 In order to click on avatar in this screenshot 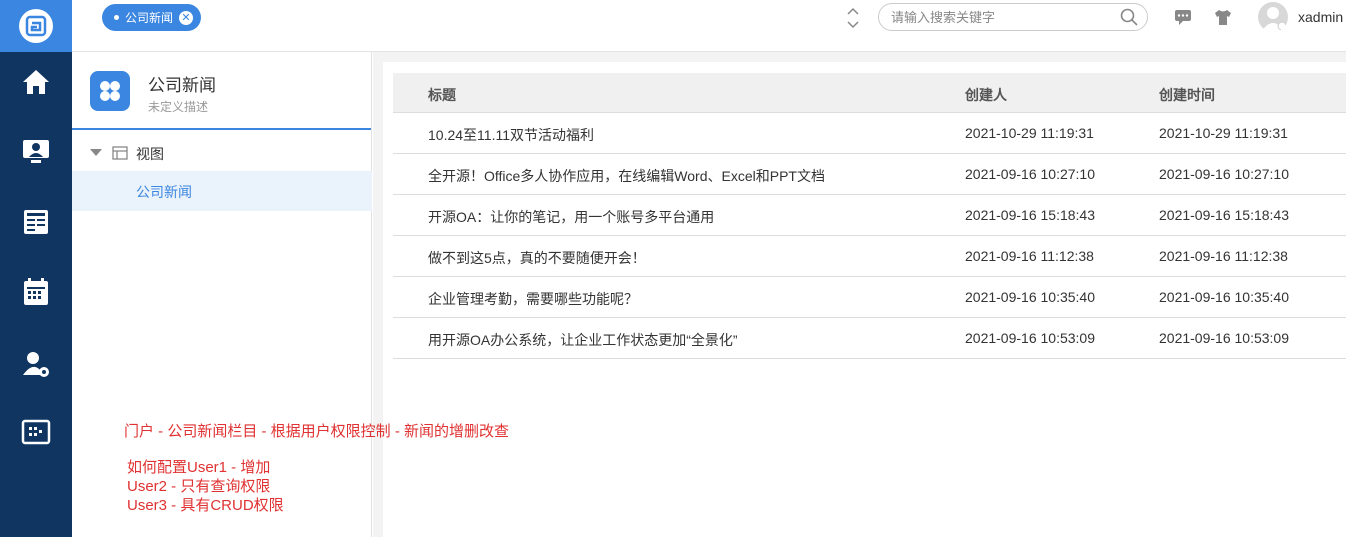, I will do `click(1273, 17)`.